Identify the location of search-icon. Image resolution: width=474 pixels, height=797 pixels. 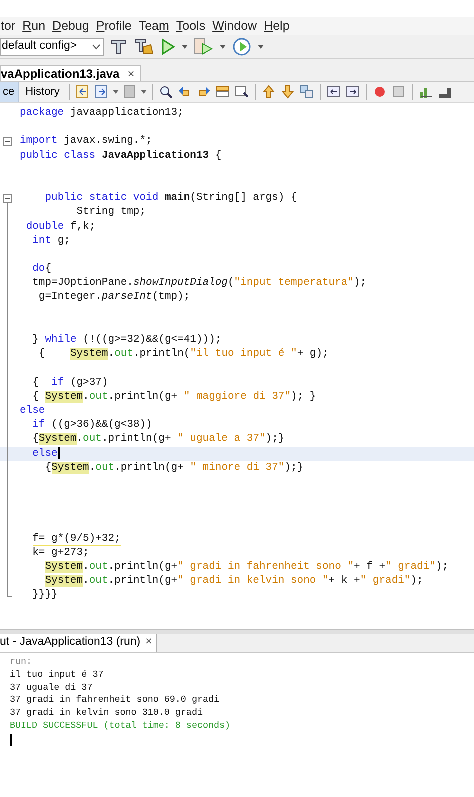
(166, 92).